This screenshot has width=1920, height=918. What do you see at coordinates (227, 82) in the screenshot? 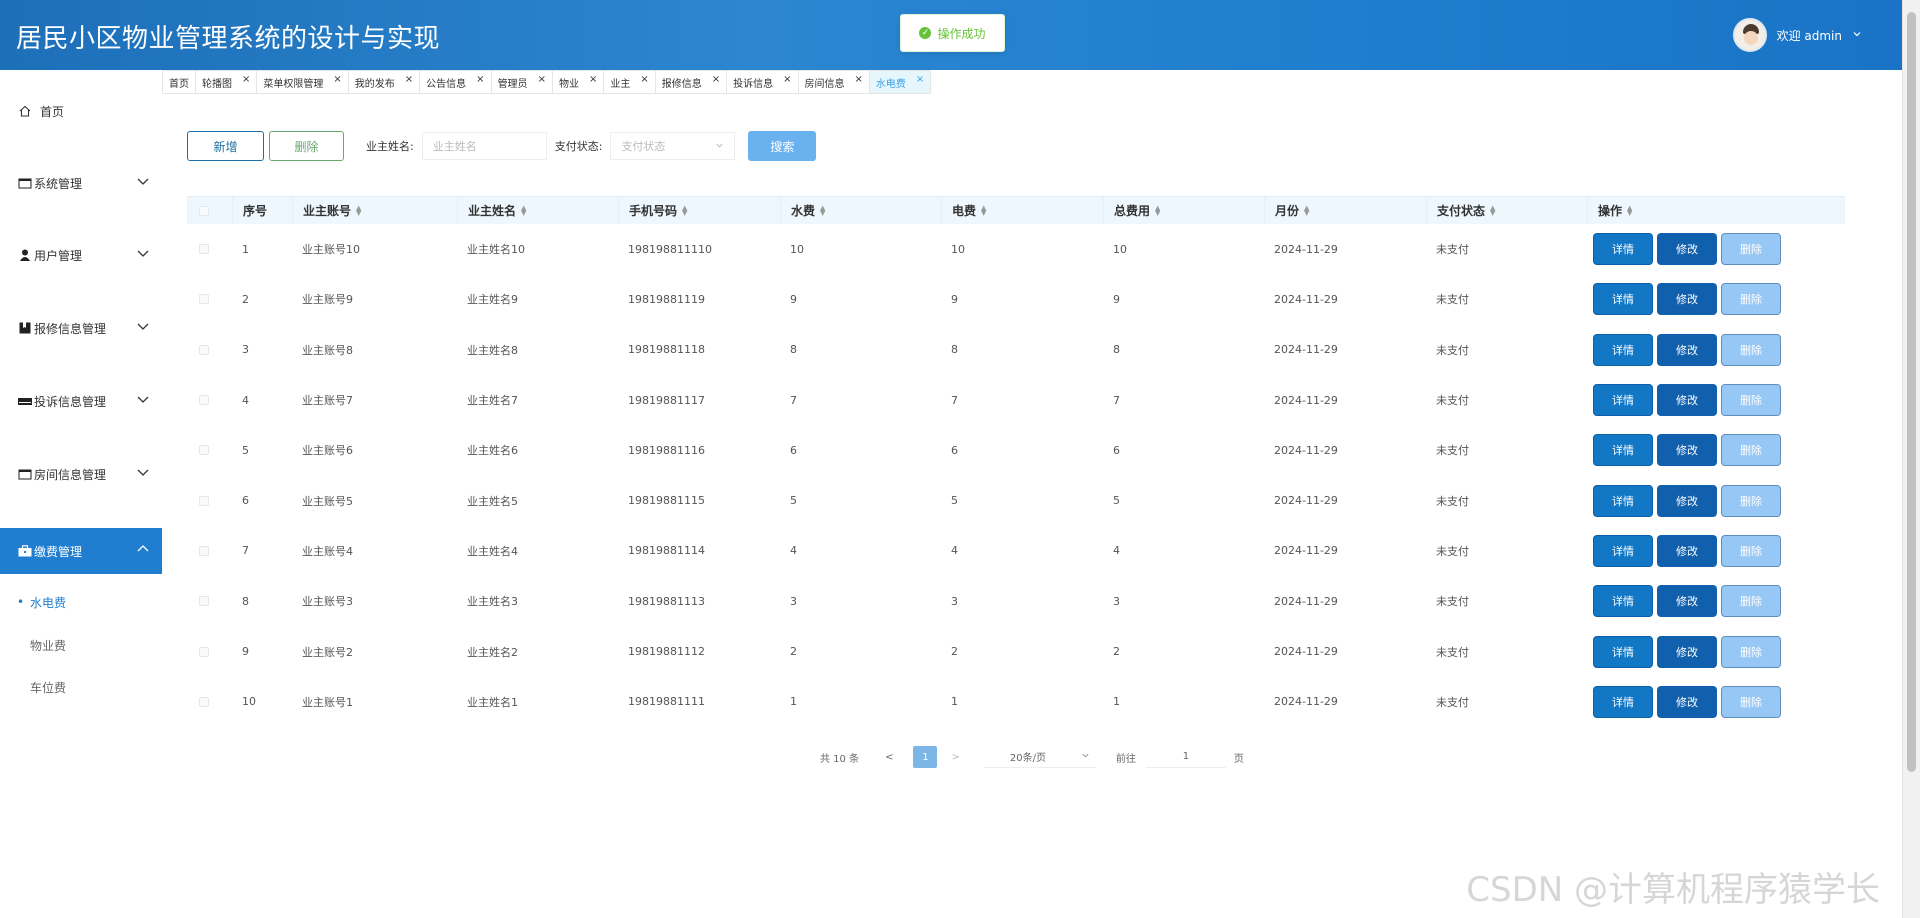
I see `tab-carousel: 轮播图 ×` at bounding box center [227, 82].